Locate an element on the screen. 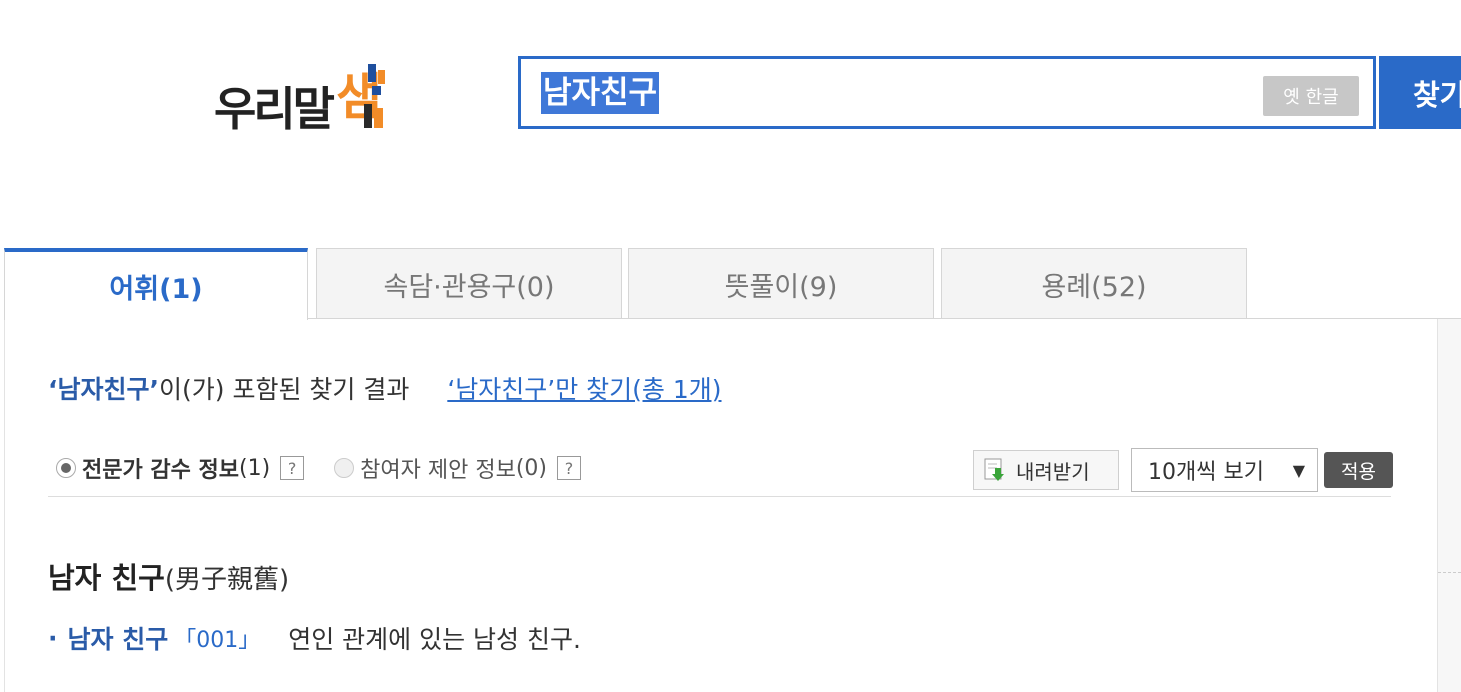 This screenshot has width=1461, height=692. headword-hanja: (男子親舊) is located at coordinates (227, 580).